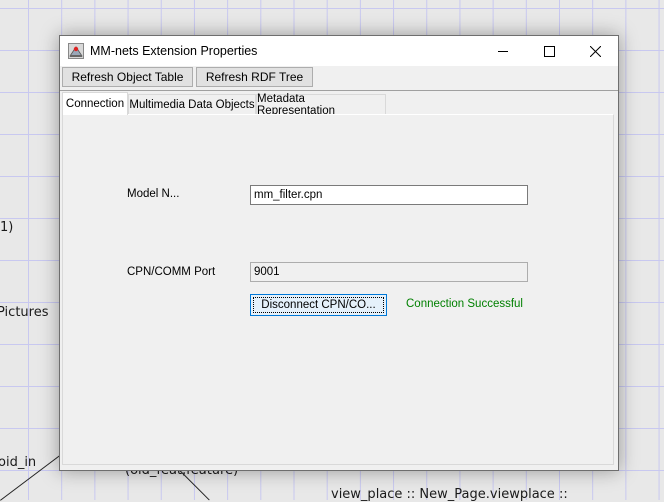 This screenshot has height=502, width=664. What do you see at coordinates (389, 272) in the screenshot?
I see `port-input` at bounding box center [389, 272].